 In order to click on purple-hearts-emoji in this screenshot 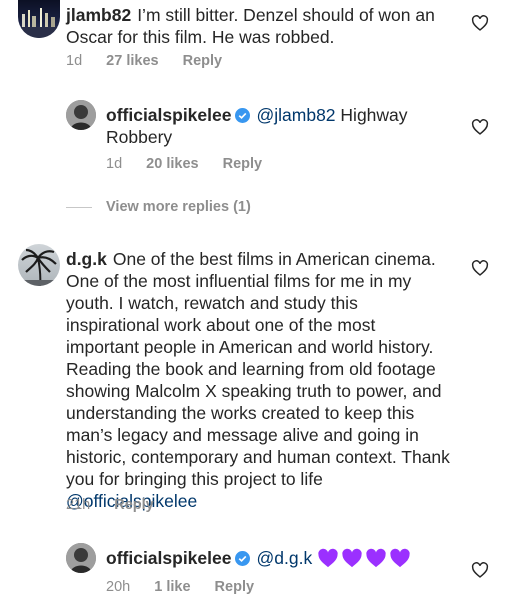, I will do `click(365, 558)`.